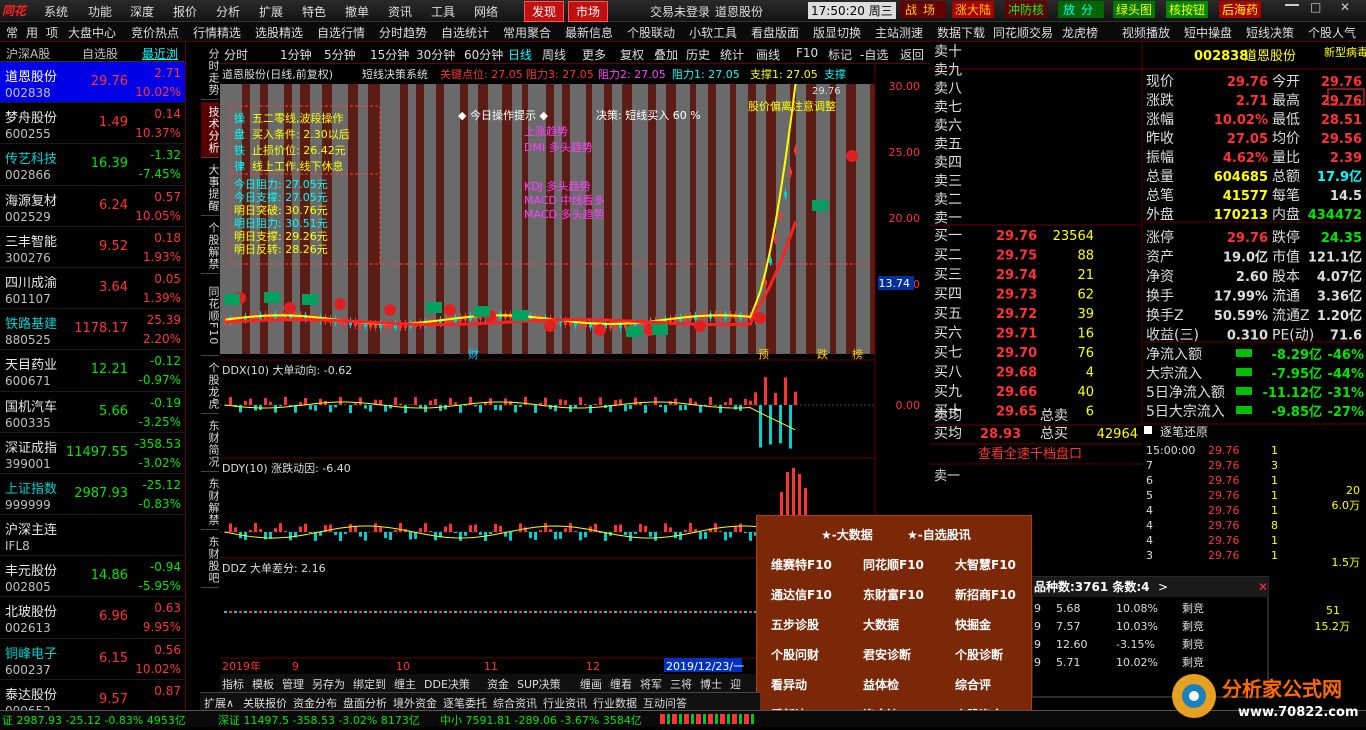  Describe the element at coordinates (554, 54) in the screenshot. I see `period-7: 周线` at that location.